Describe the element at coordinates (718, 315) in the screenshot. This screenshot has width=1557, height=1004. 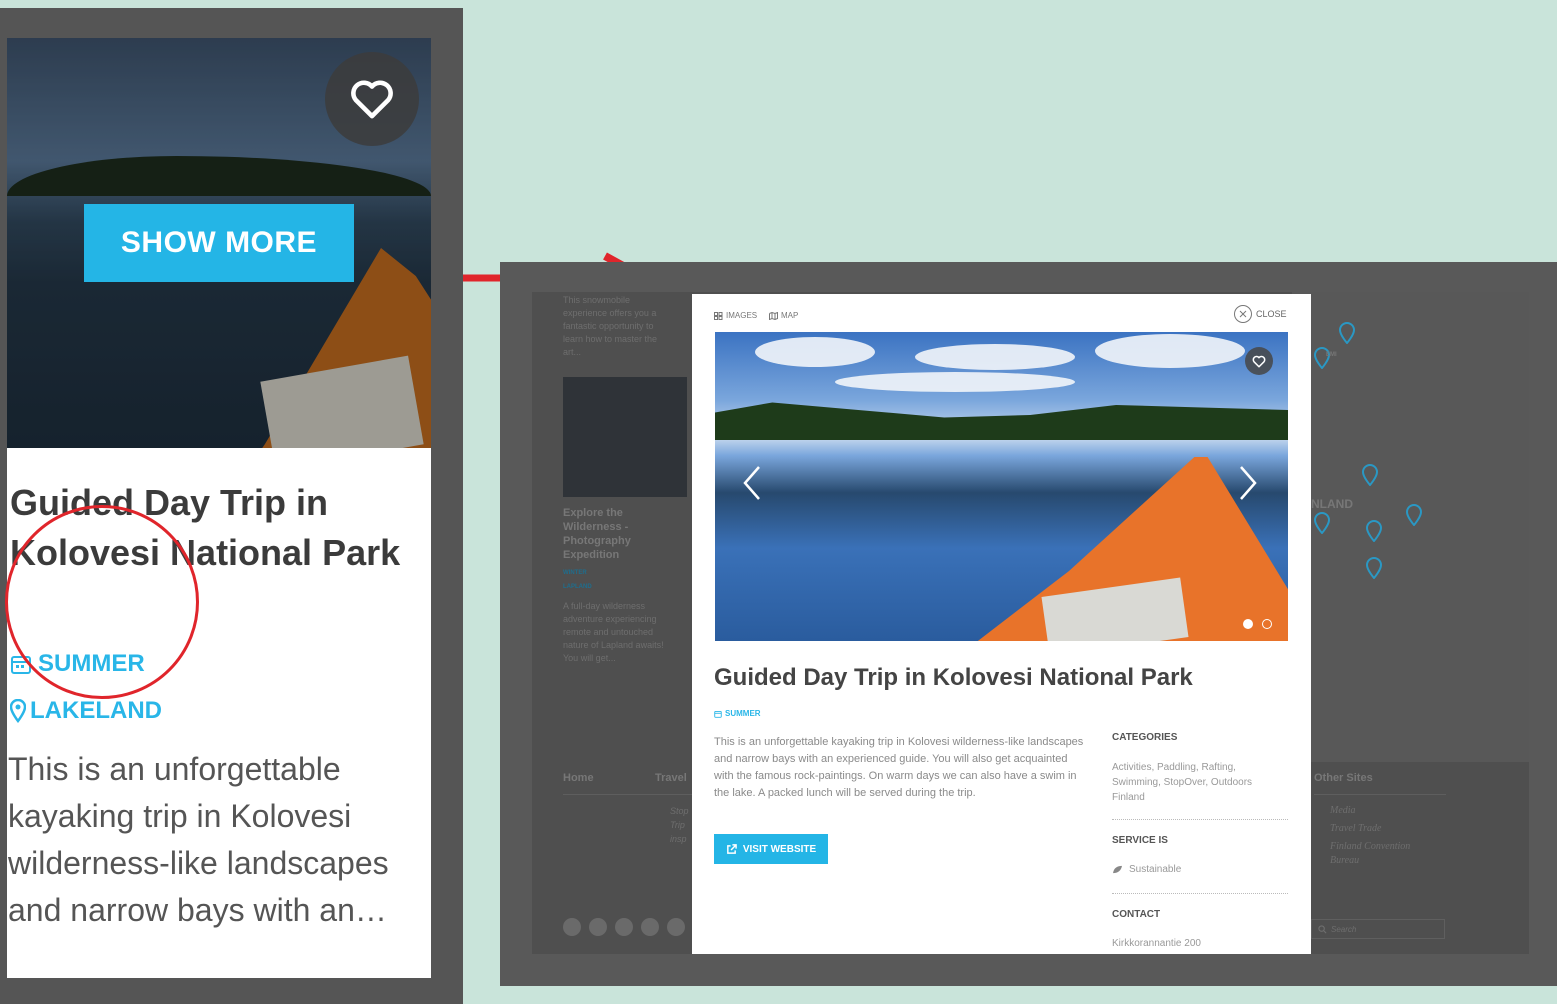
I see `grid-icon` at that location.